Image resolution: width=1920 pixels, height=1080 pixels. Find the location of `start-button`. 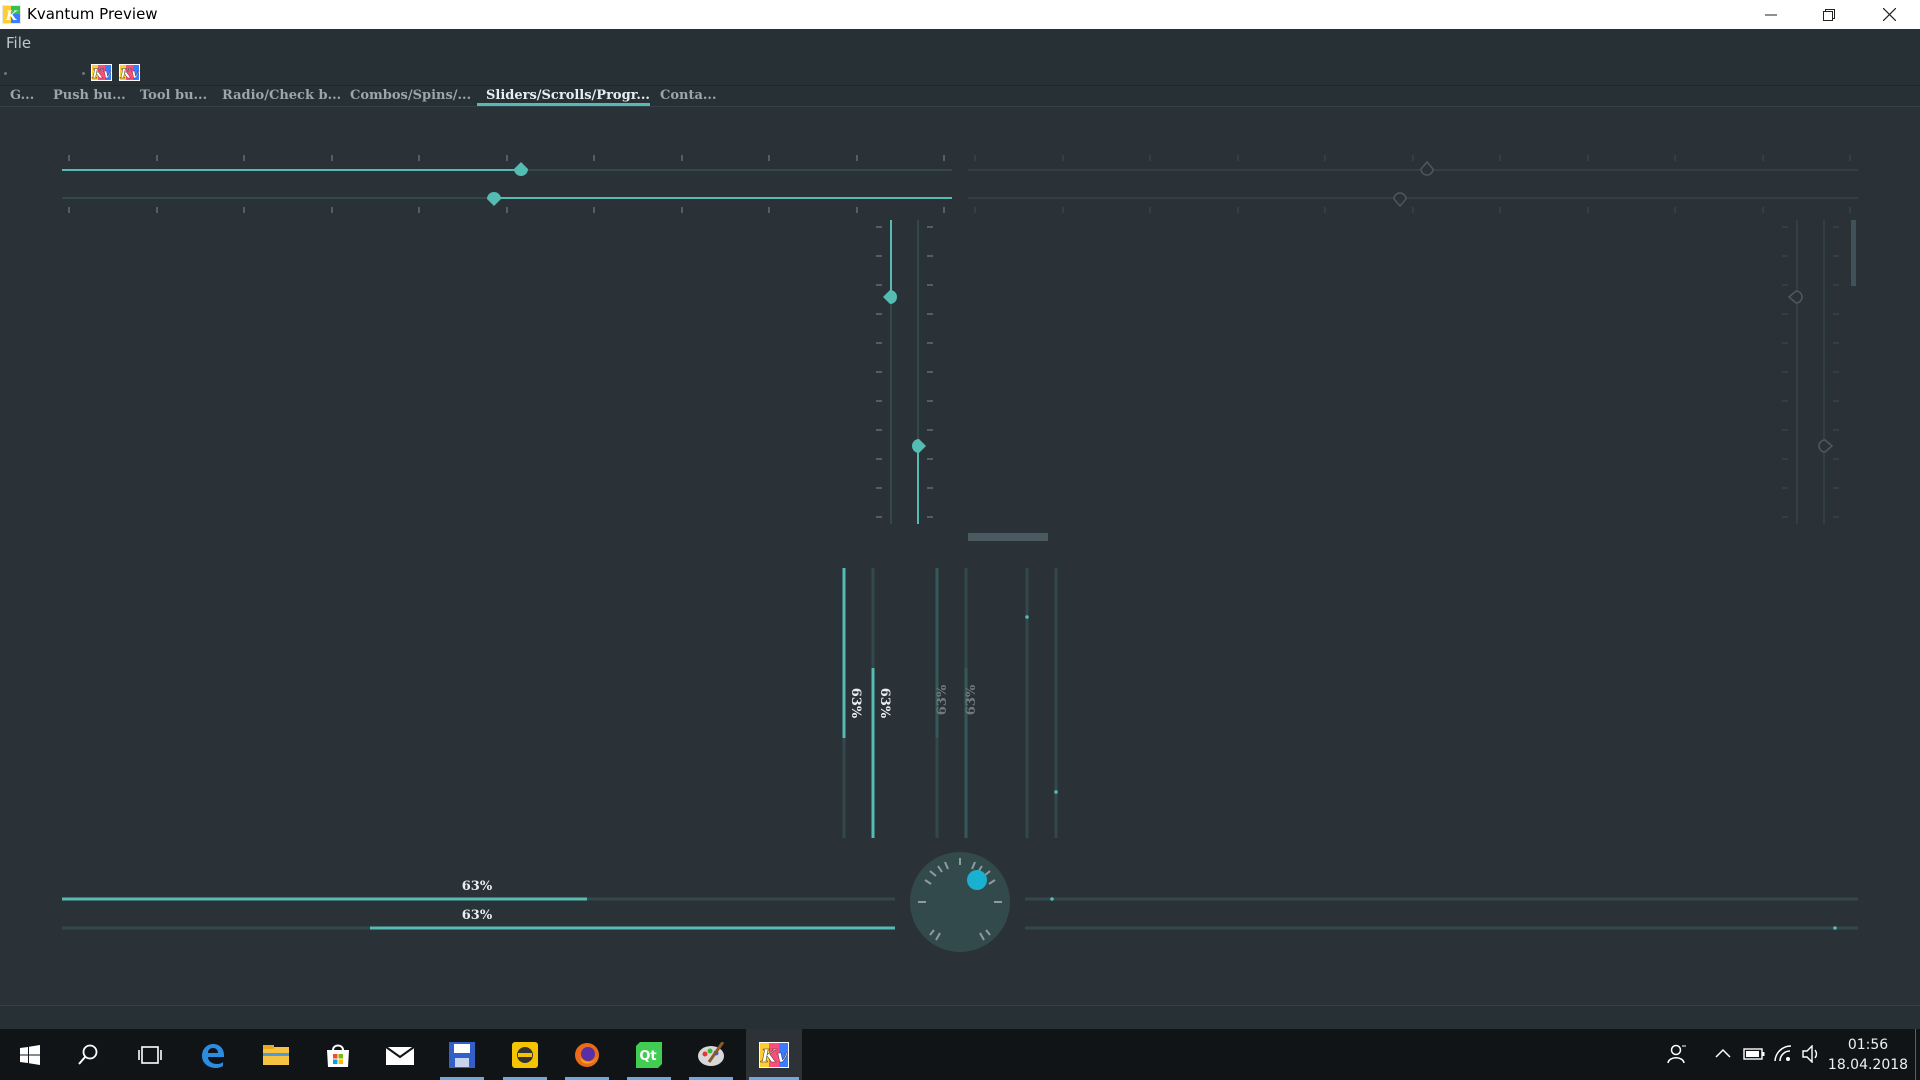

start-button is located at coordinates (30, 1054).